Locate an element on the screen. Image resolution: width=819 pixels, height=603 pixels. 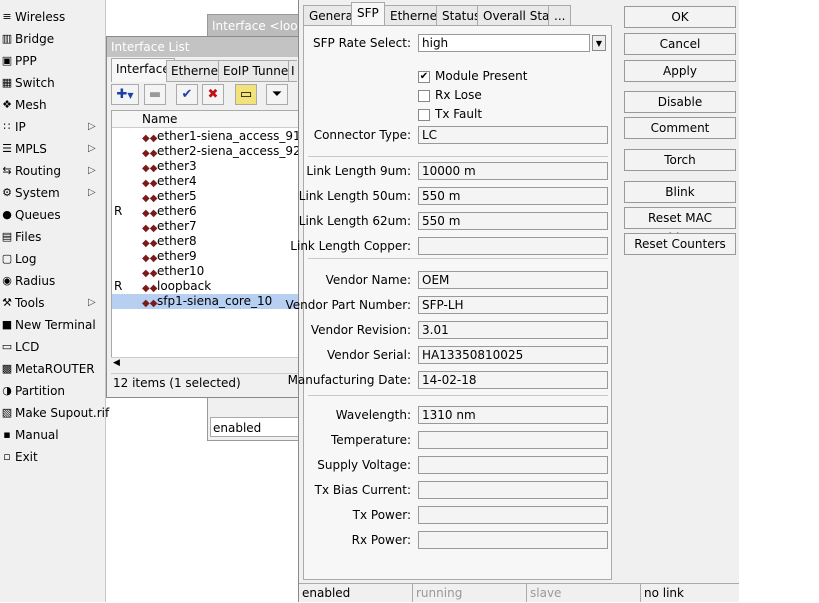
vendor-part-number-label: Vendor Part Number: is located at coordinates (348, 305).